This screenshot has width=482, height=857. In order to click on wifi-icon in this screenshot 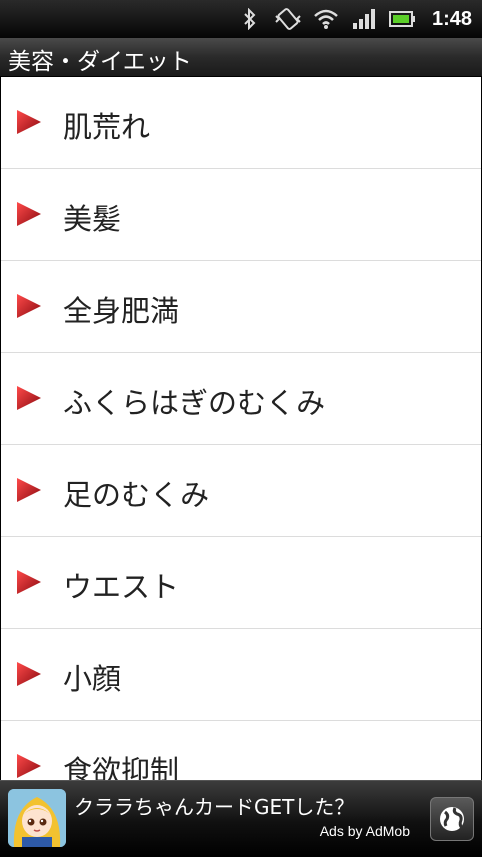, I will do `click(326, 19)`.